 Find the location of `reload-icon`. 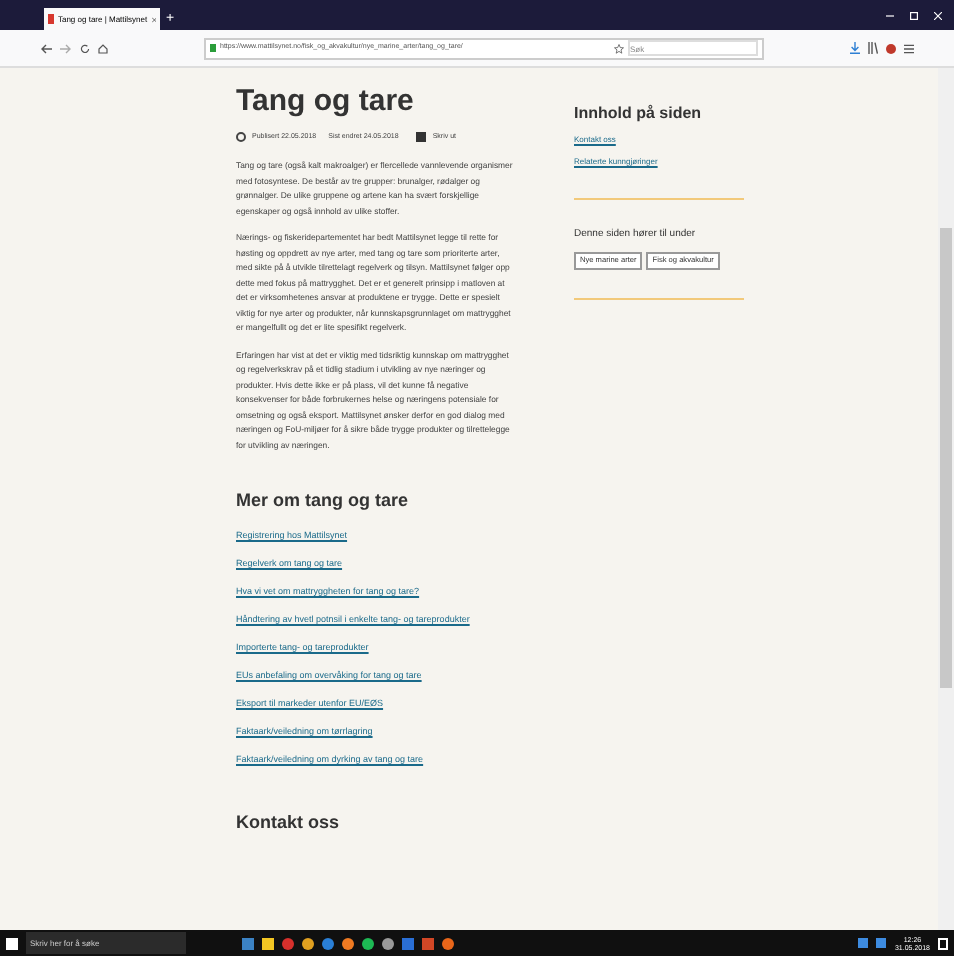

reload-icon is located at coordinates (85, 48).